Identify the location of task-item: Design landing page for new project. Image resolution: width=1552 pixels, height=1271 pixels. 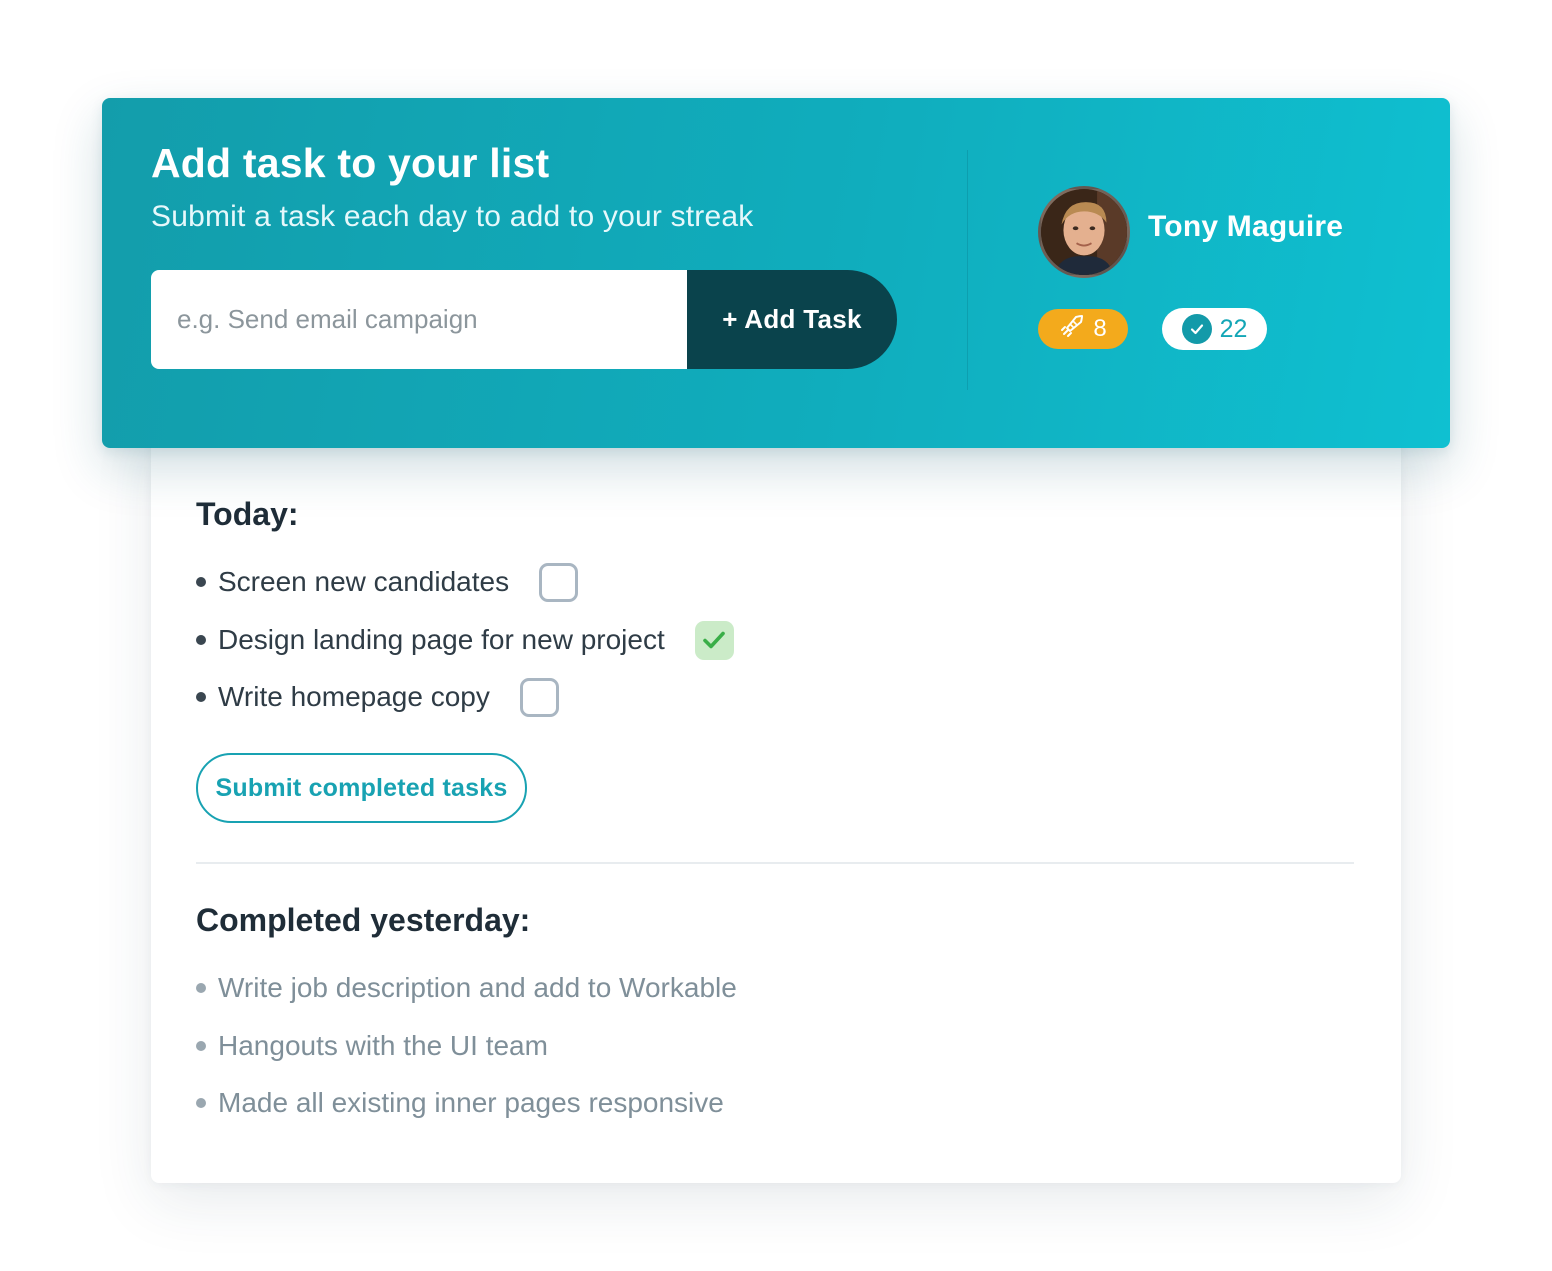
(465, 640).